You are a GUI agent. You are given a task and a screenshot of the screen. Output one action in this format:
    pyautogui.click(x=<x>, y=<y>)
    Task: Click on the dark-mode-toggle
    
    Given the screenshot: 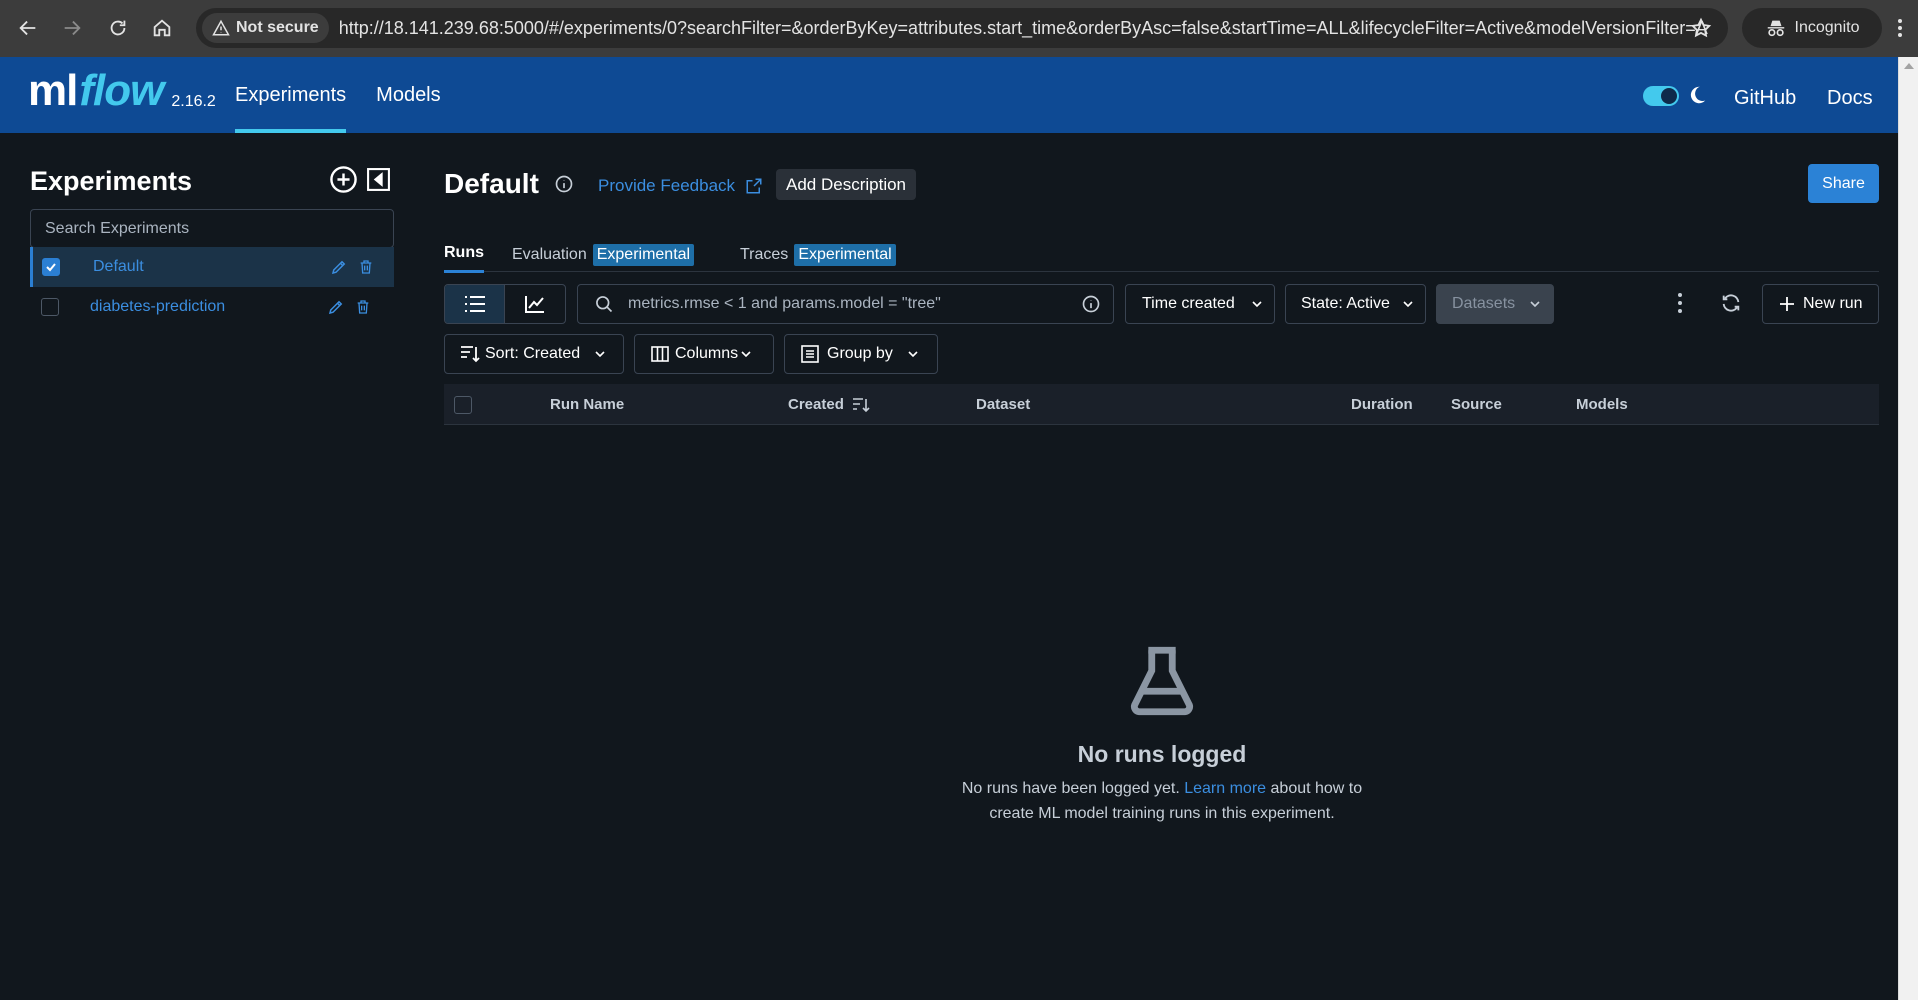 What is the action you would take?
    pyautogui.click(x=1661, y=96)
    